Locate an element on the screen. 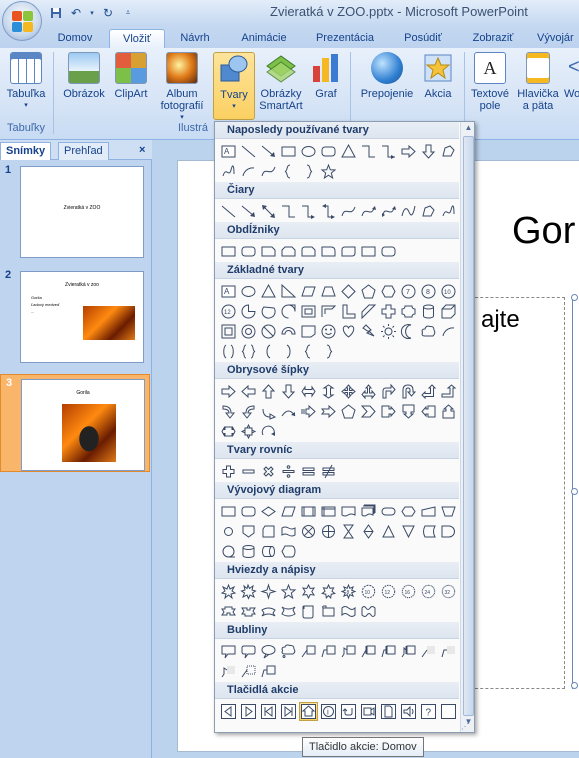  table-button: Tabuľka ▾ is located at coordinates (26, 82).